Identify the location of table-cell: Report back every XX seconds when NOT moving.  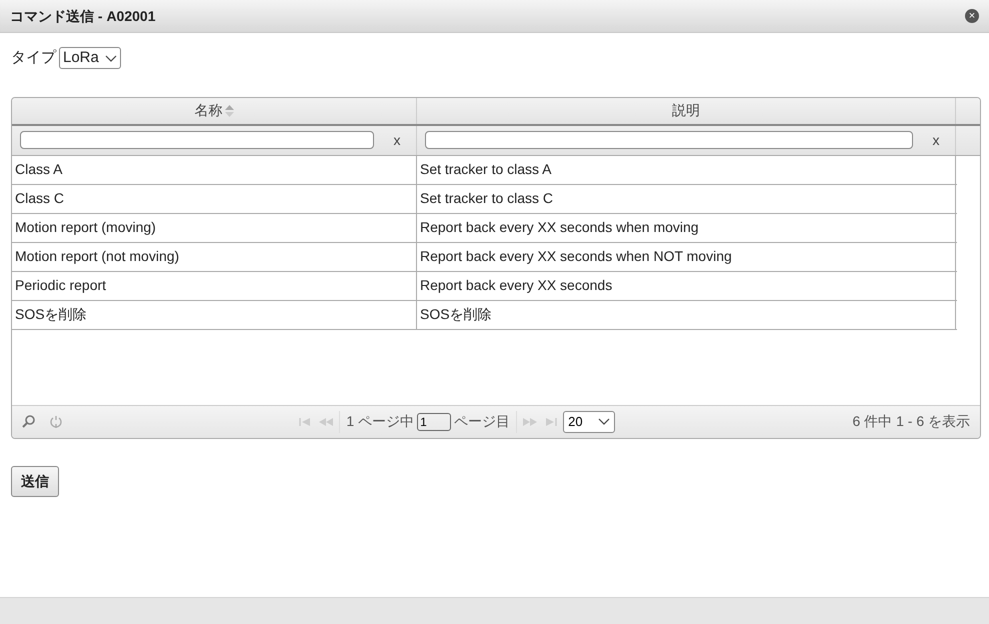
(686, 256).